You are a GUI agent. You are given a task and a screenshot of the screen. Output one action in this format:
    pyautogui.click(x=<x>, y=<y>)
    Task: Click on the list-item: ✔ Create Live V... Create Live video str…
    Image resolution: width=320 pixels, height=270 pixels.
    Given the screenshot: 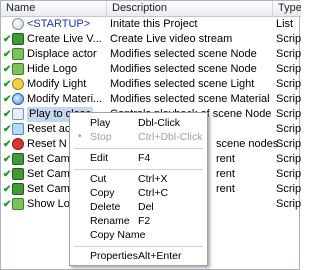 What is the action you would take?
    pyautogui.click(x=151, y=39)
    